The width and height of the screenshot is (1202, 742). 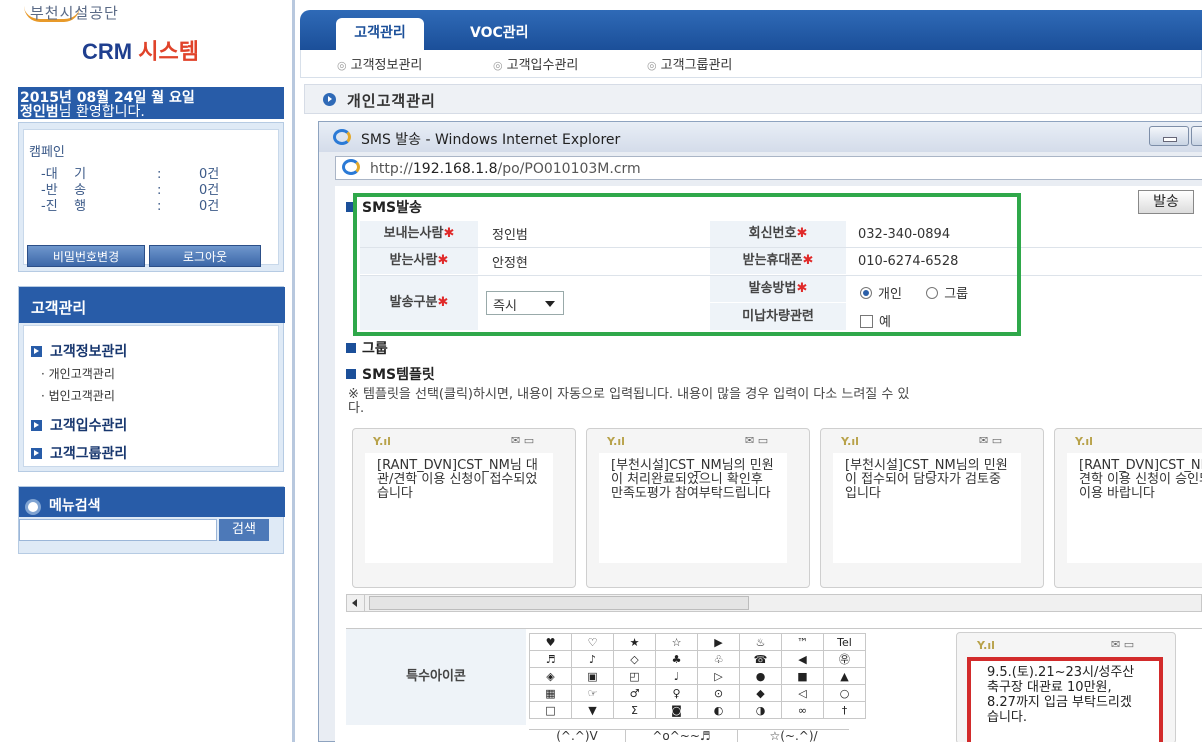 What do you see at coordinates (78, 395) in the screenshot?
I see `menu-sub-corporate: · 법인고객관리` at bounding box center [78, 395].